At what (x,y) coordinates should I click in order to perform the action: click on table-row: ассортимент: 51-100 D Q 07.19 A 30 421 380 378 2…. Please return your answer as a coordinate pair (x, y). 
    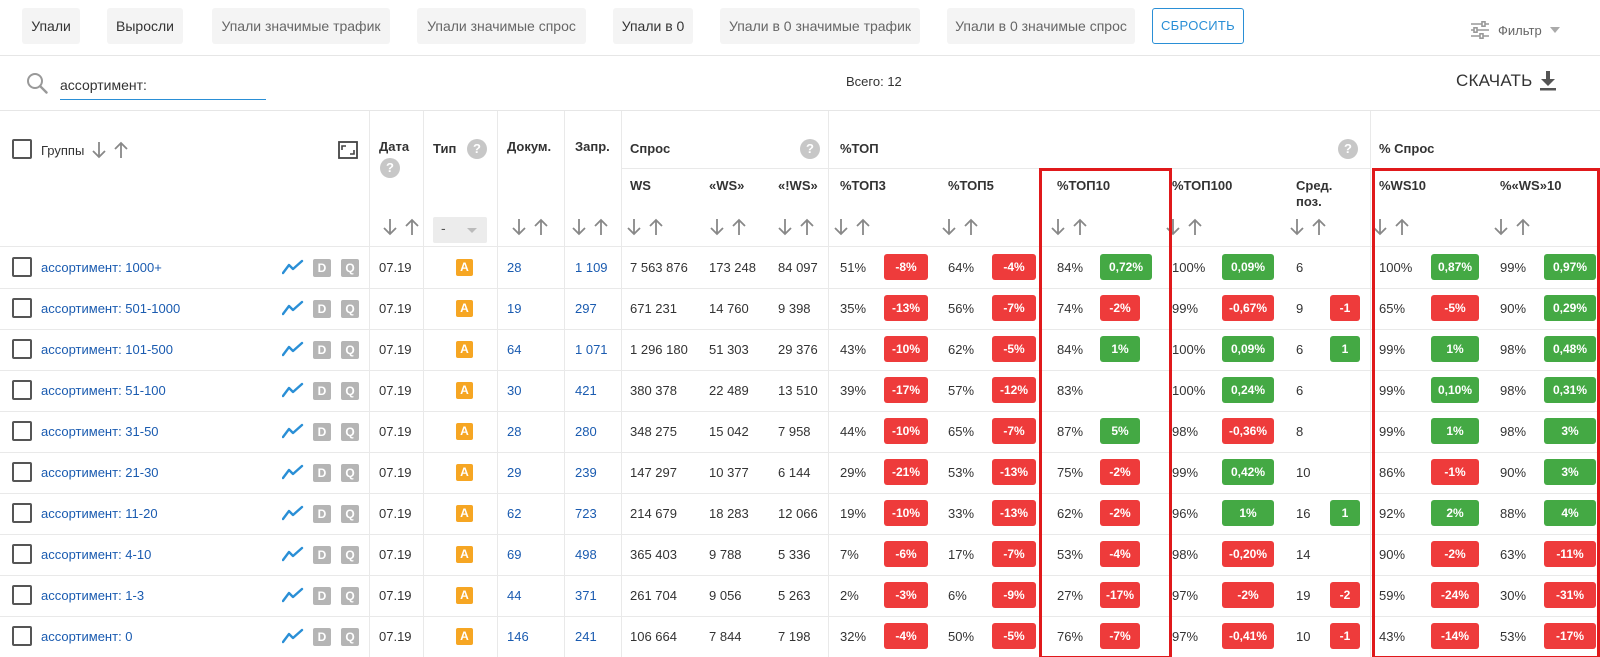
    Looking at the image, I should click on (800, 390).